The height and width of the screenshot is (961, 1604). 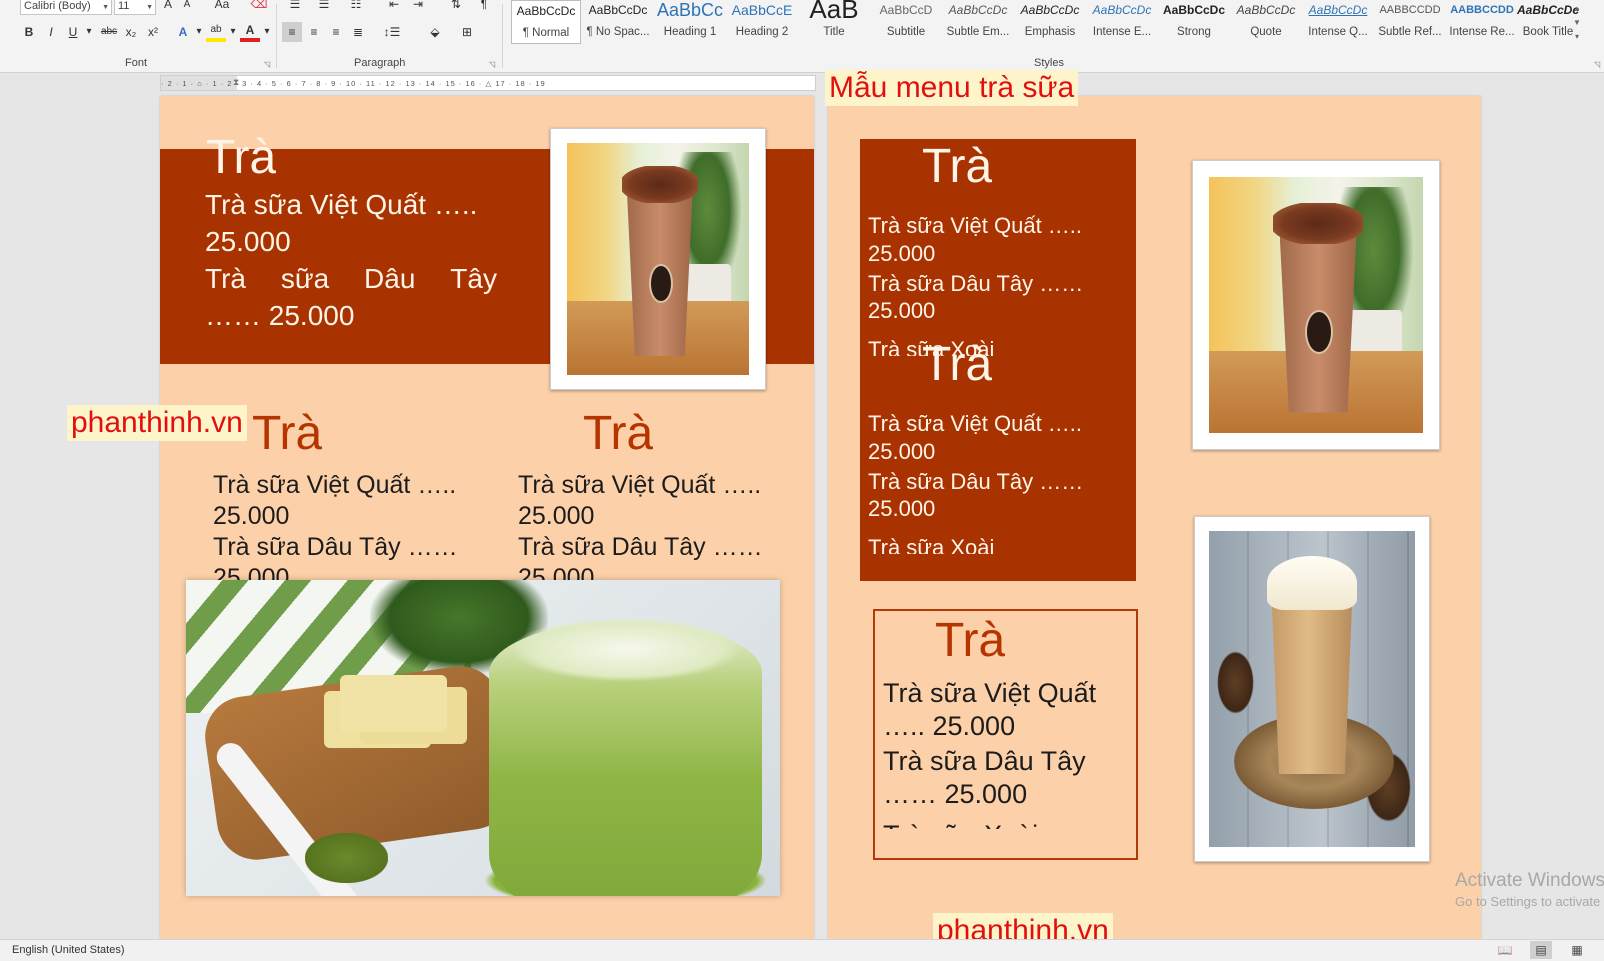 I want to click on cheese-tea-photo, so click(x=1312, y=689).